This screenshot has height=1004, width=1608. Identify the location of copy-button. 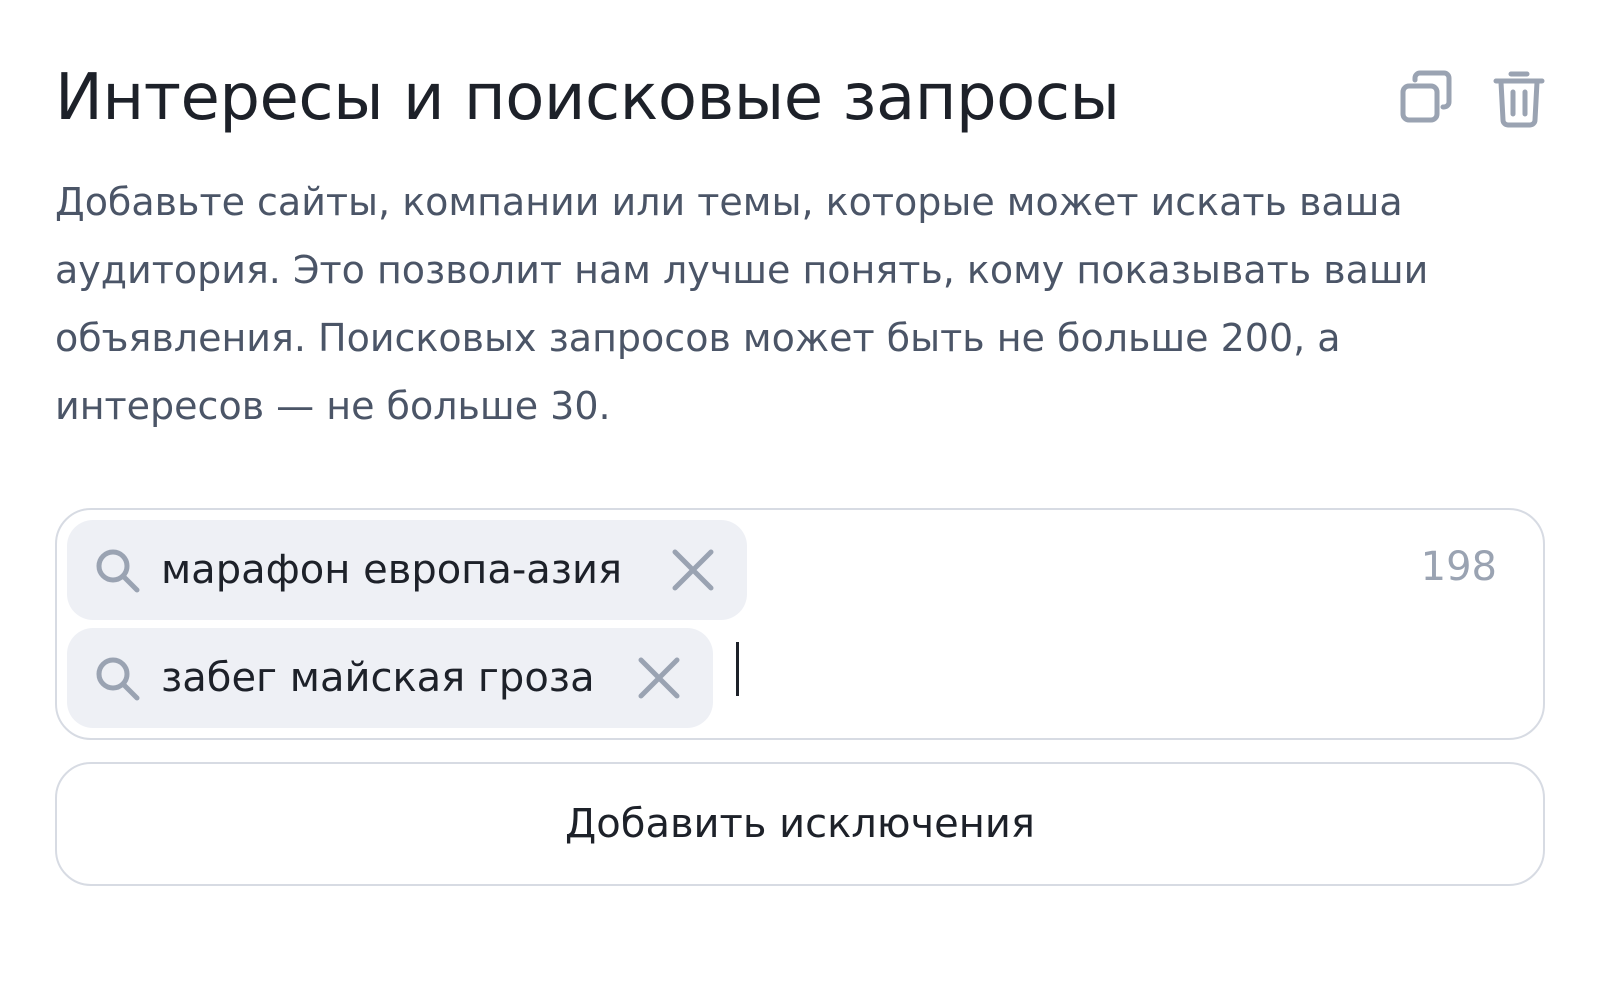
(1427, 98).